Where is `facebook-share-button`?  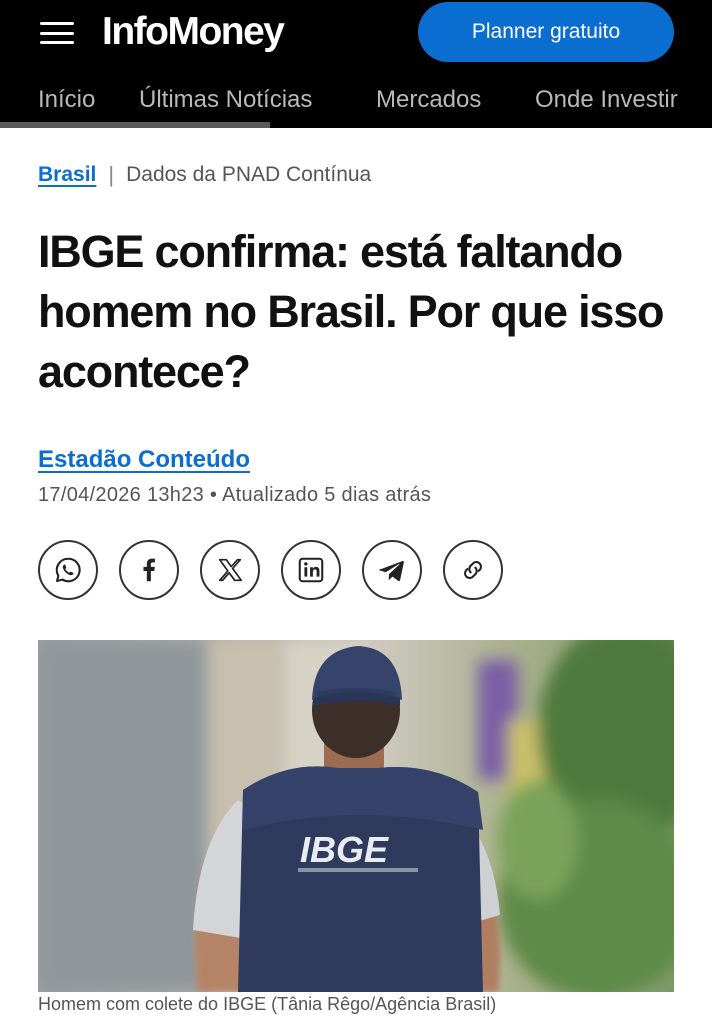 facebook-share-button is located at coordinates (149, 570).